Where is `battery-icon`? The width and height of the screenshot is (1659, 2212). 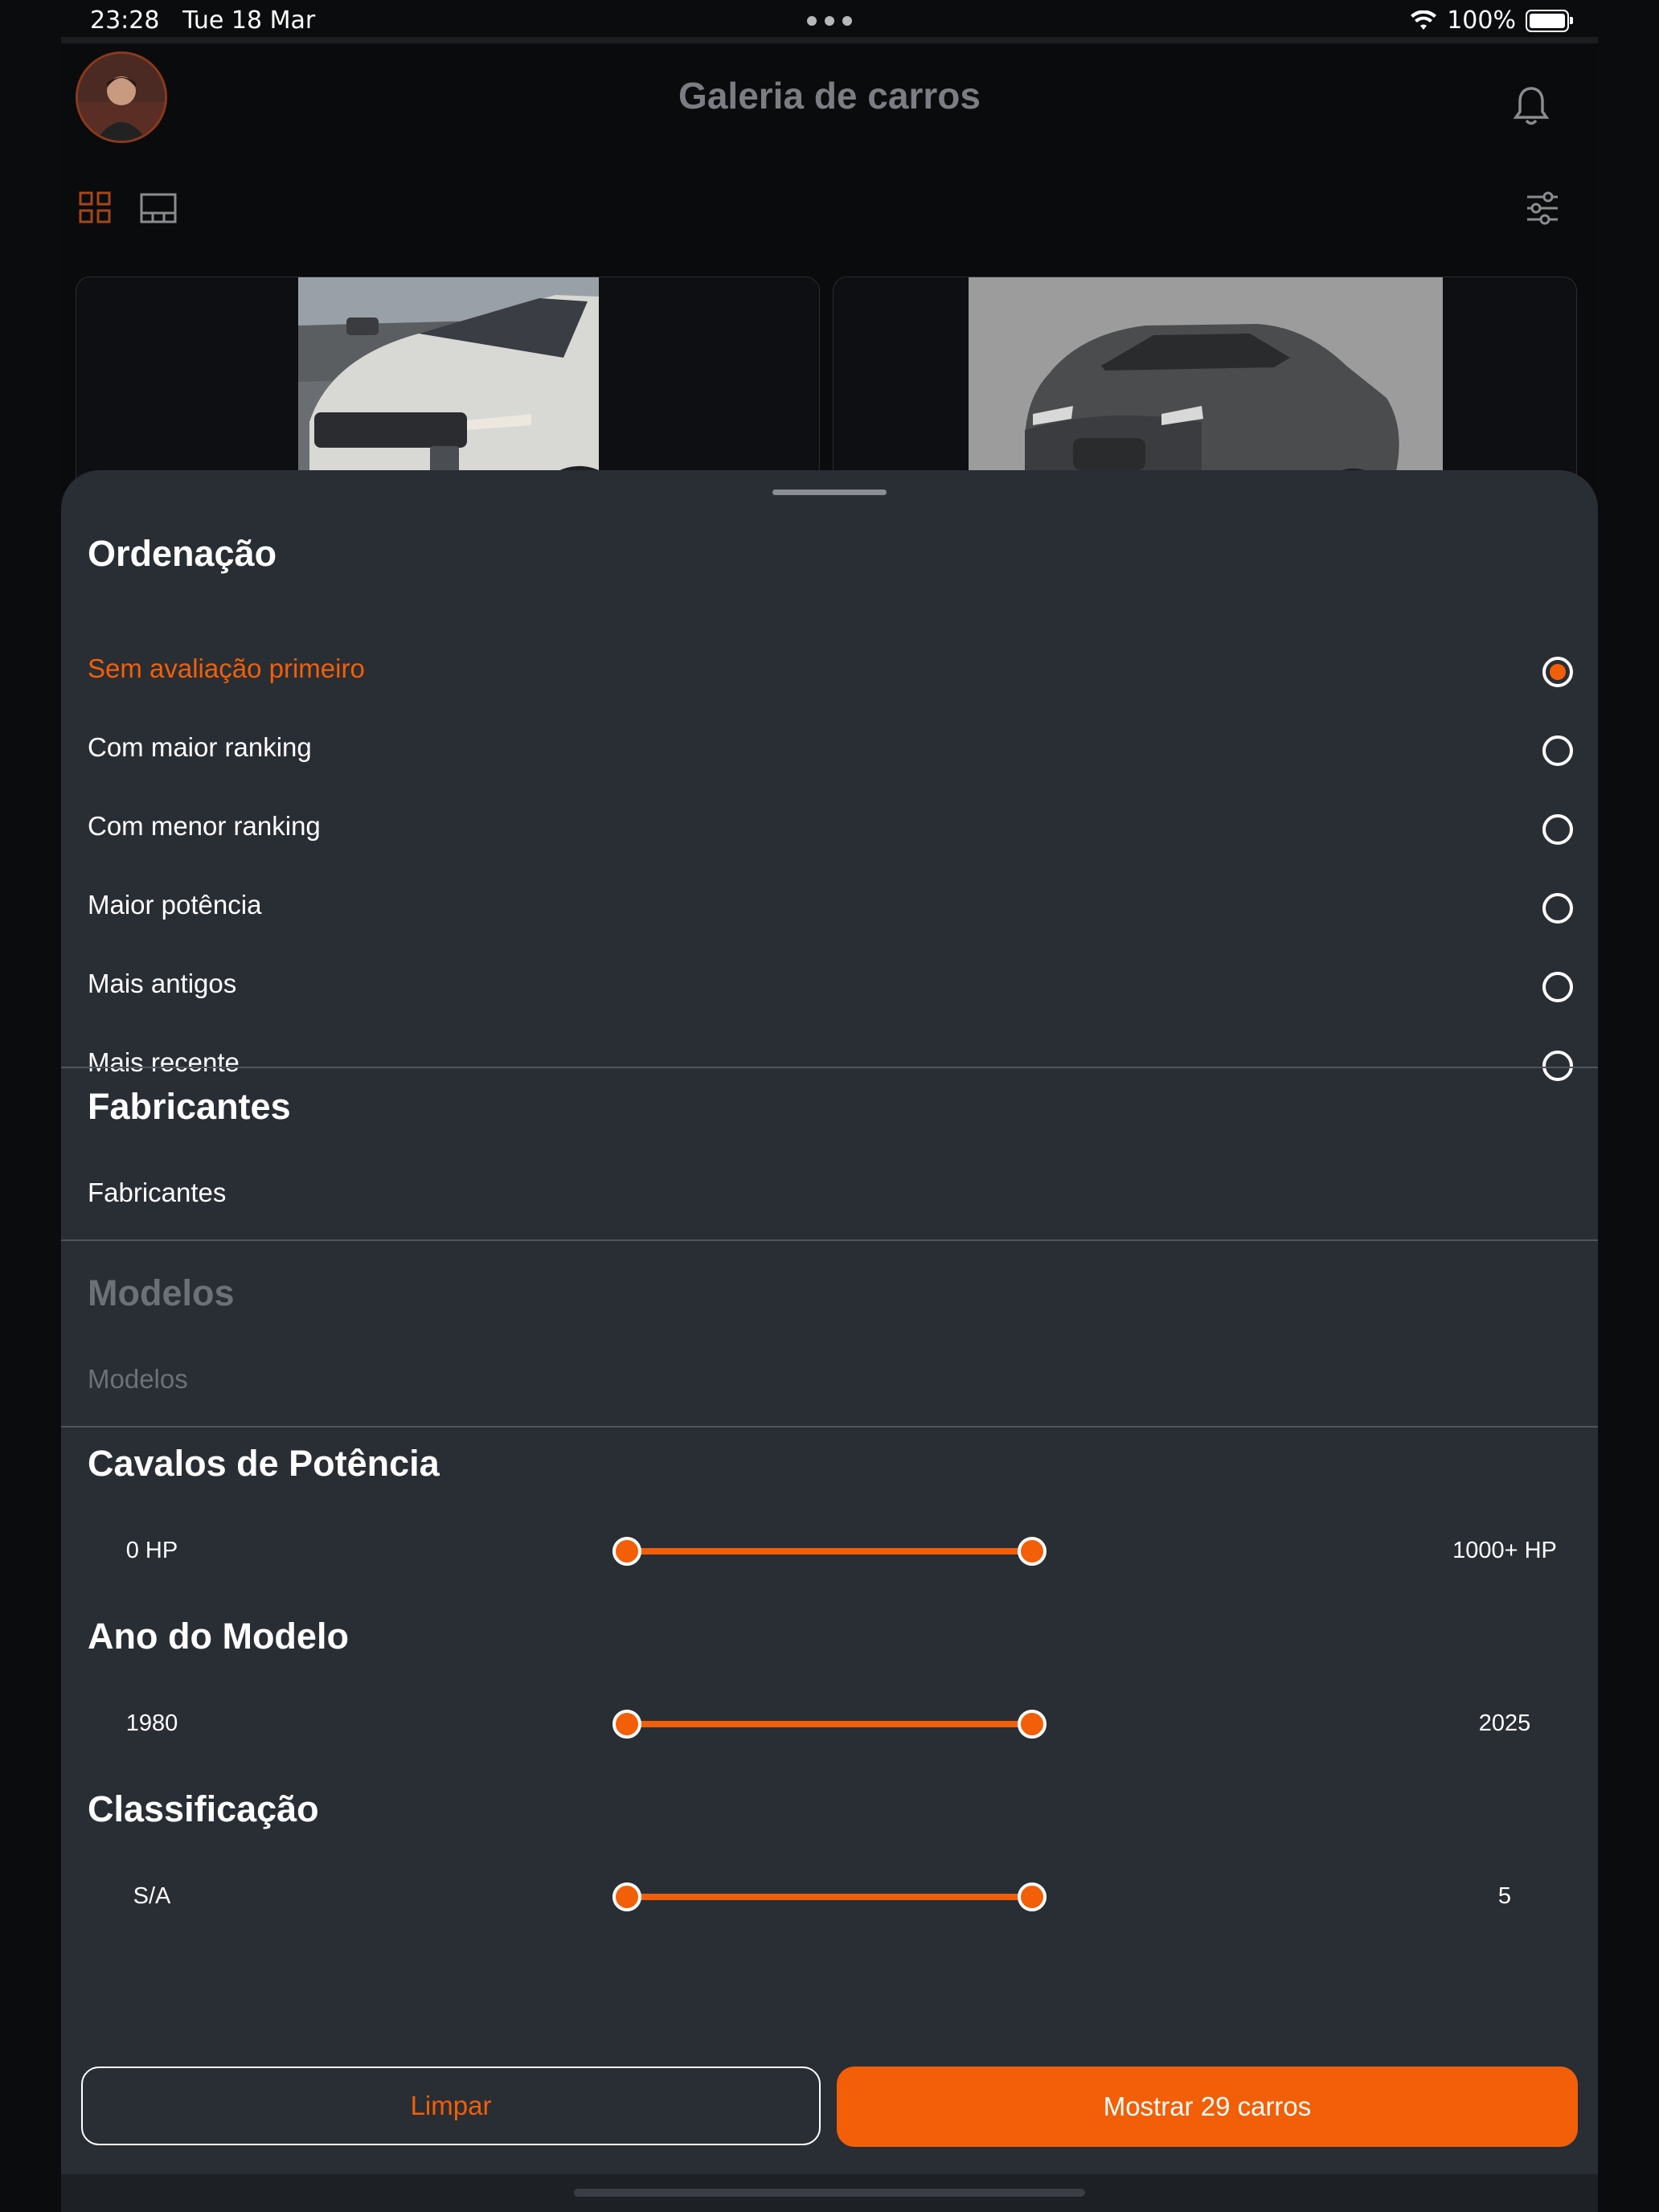
battery-icon is located at coordinates (1549, 20).